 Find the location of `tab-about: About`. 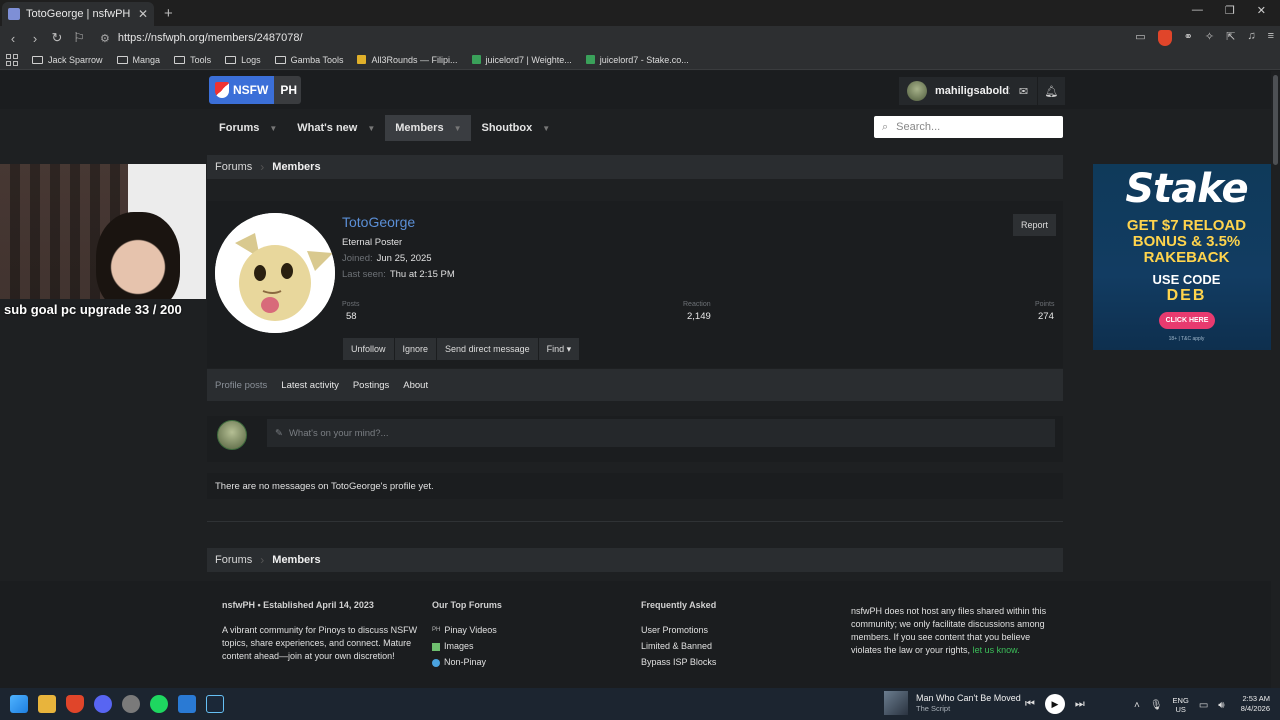

tab-about: About is located at coordinates (415, 385).